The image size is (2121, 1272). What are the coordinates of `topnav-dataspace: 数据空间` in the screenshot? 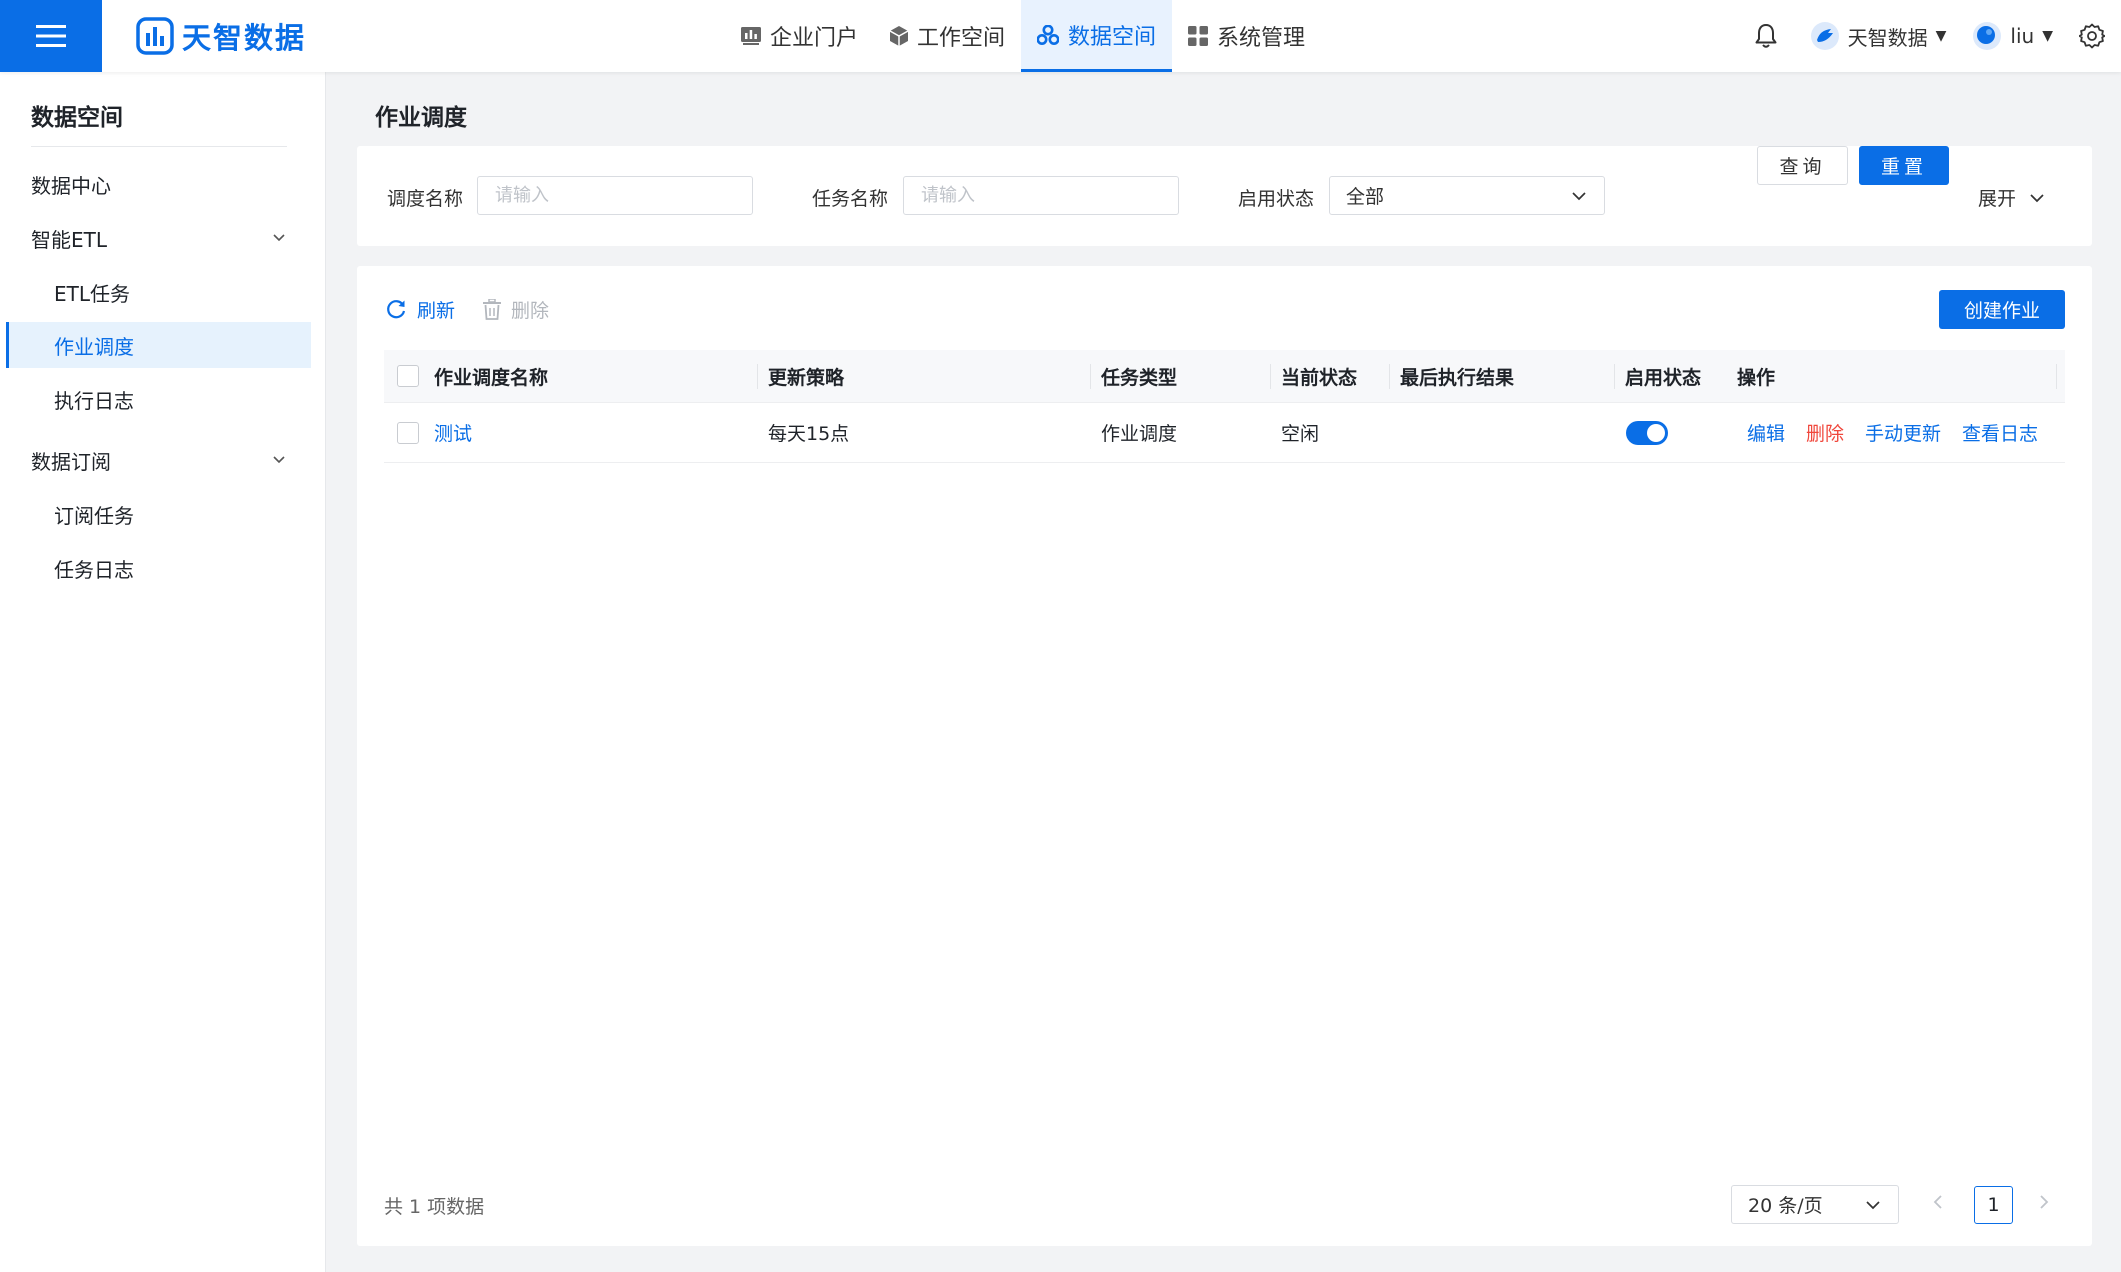 It's located at (1097, 36).